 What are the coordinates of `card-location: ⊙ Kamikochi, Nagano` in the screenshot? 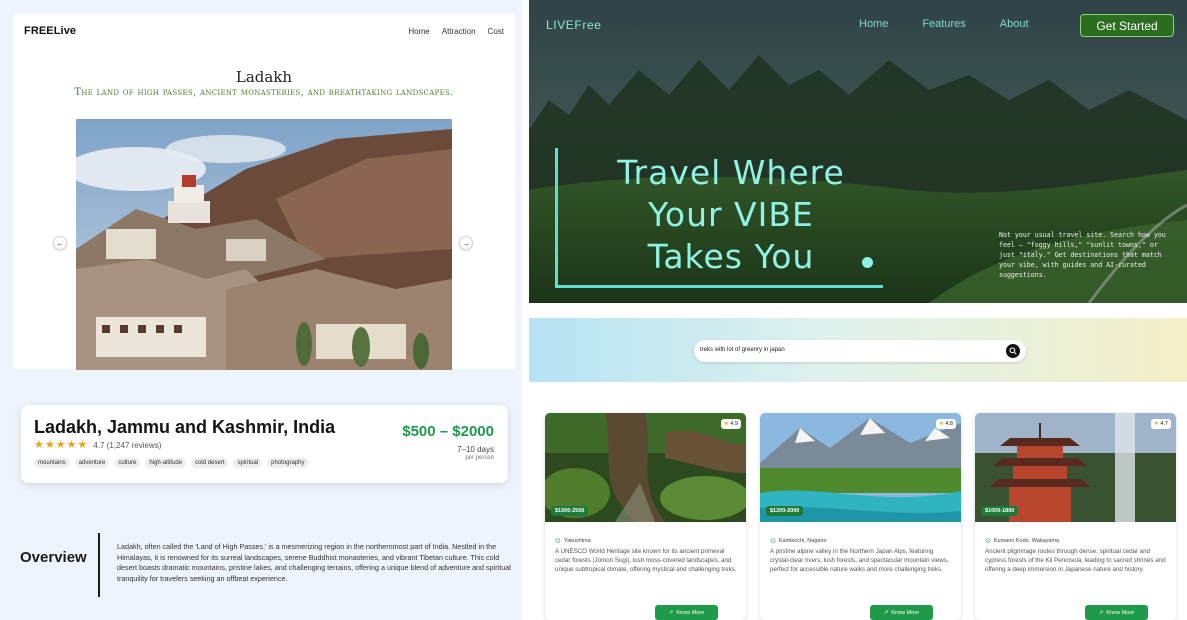 It's located at (798, 541).